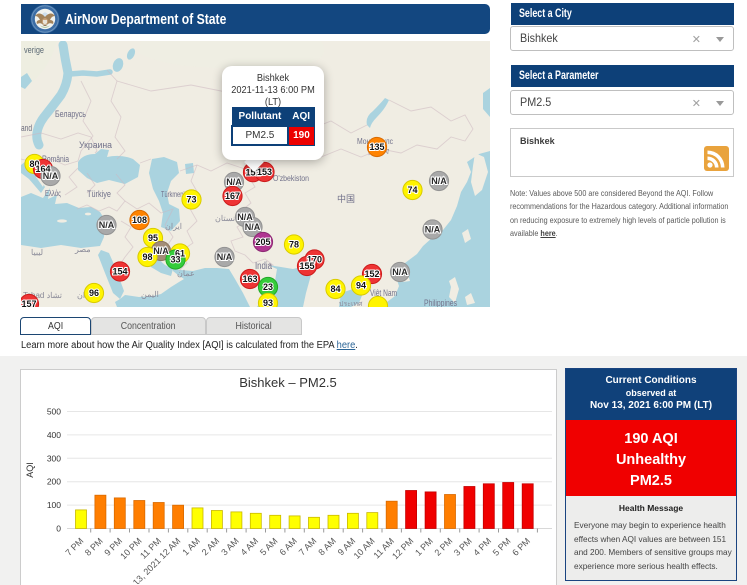 The width and height of the screenshot is (747, 585). Describe the element at coordinates (306, 266) in the screenshot. I see `svg-text: 155` at that location.